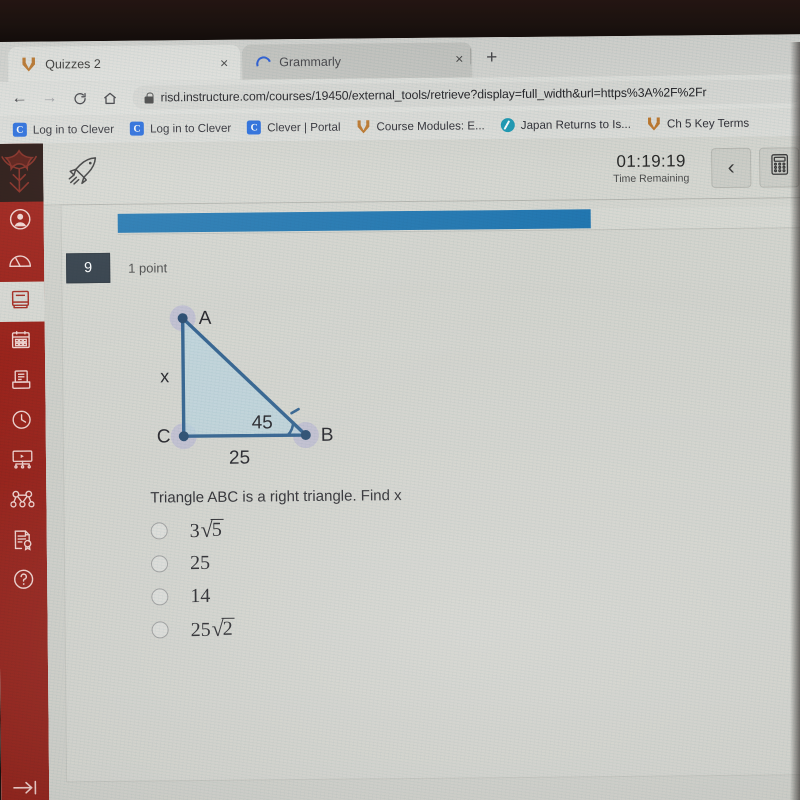  Describe the element at coordinates (23, 582) in the screenshot. I see `sidebar-item-help` at that location.